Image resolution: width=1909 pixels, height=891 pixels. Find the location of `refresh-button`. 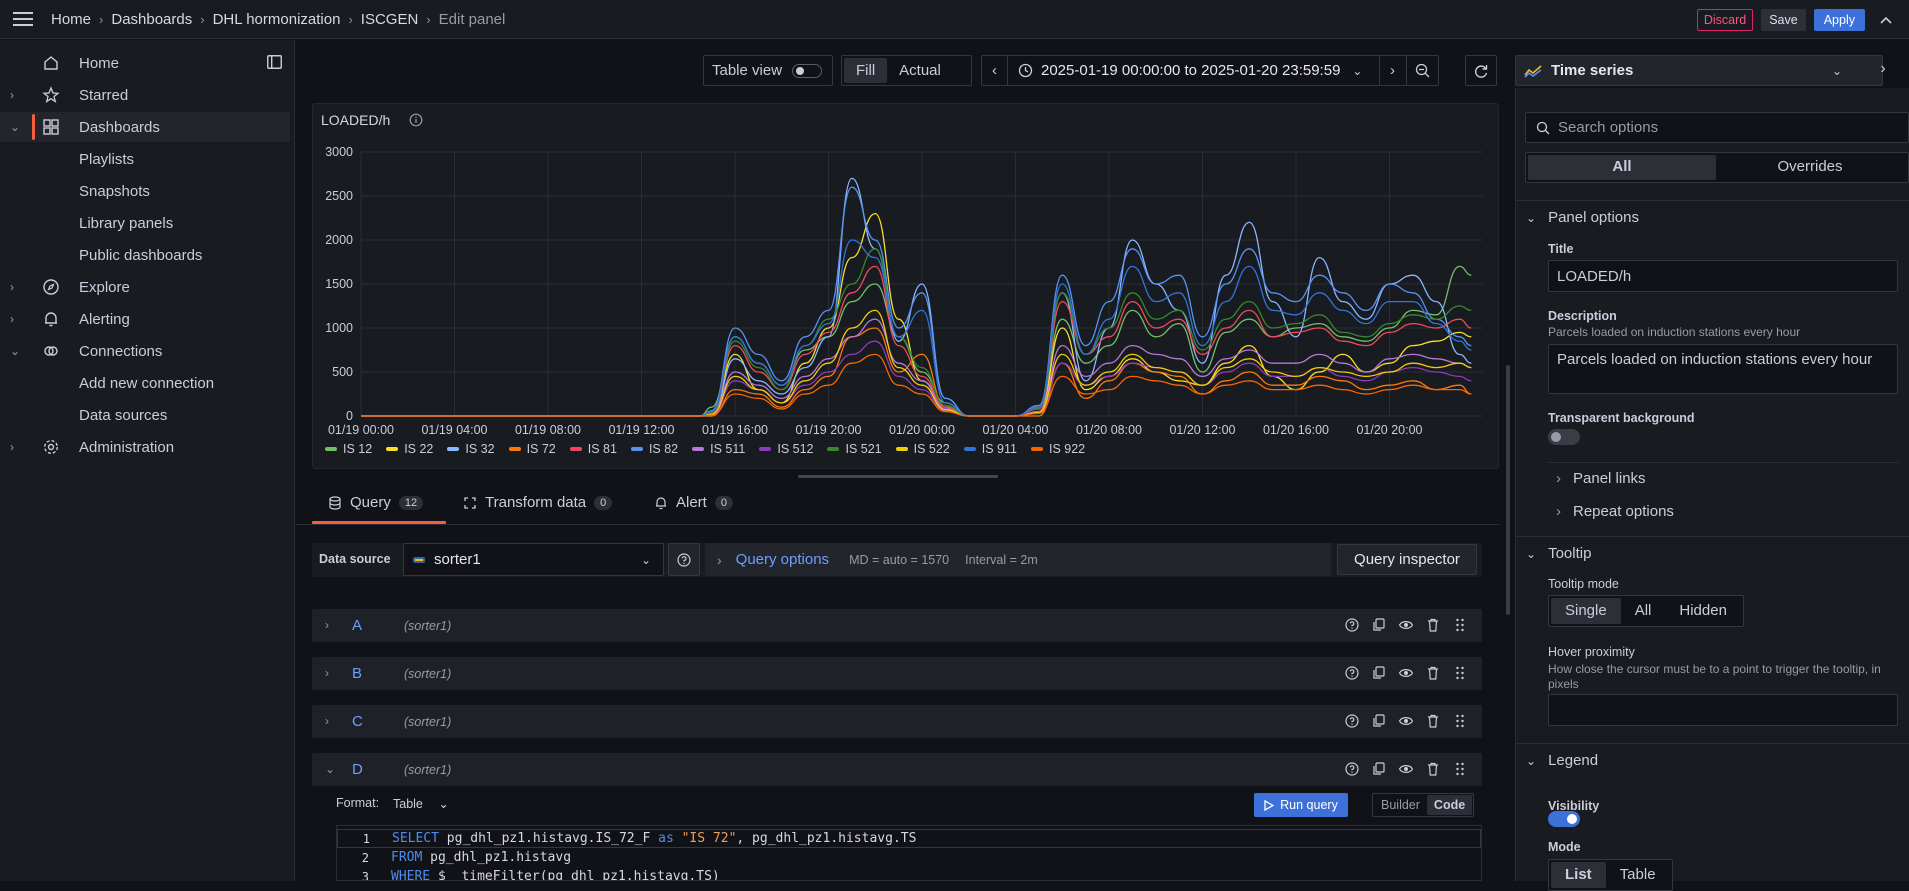

refresh-button is located at coordinates (1481, 70).